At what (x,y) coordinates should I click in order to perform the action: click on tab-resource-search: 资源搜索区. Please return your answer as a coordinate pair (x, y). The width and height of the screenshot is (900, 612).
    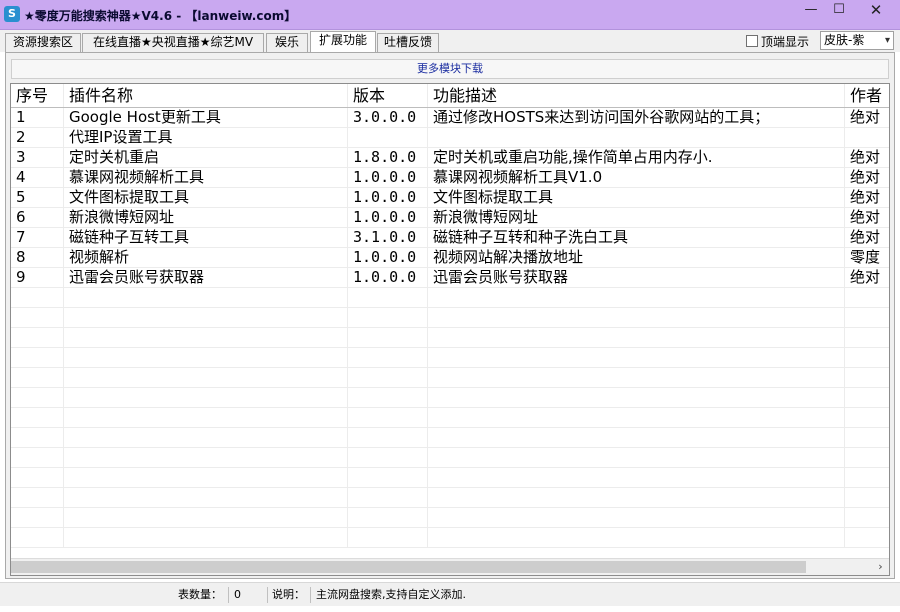
    Looking at the image, I should click on (43, 42).